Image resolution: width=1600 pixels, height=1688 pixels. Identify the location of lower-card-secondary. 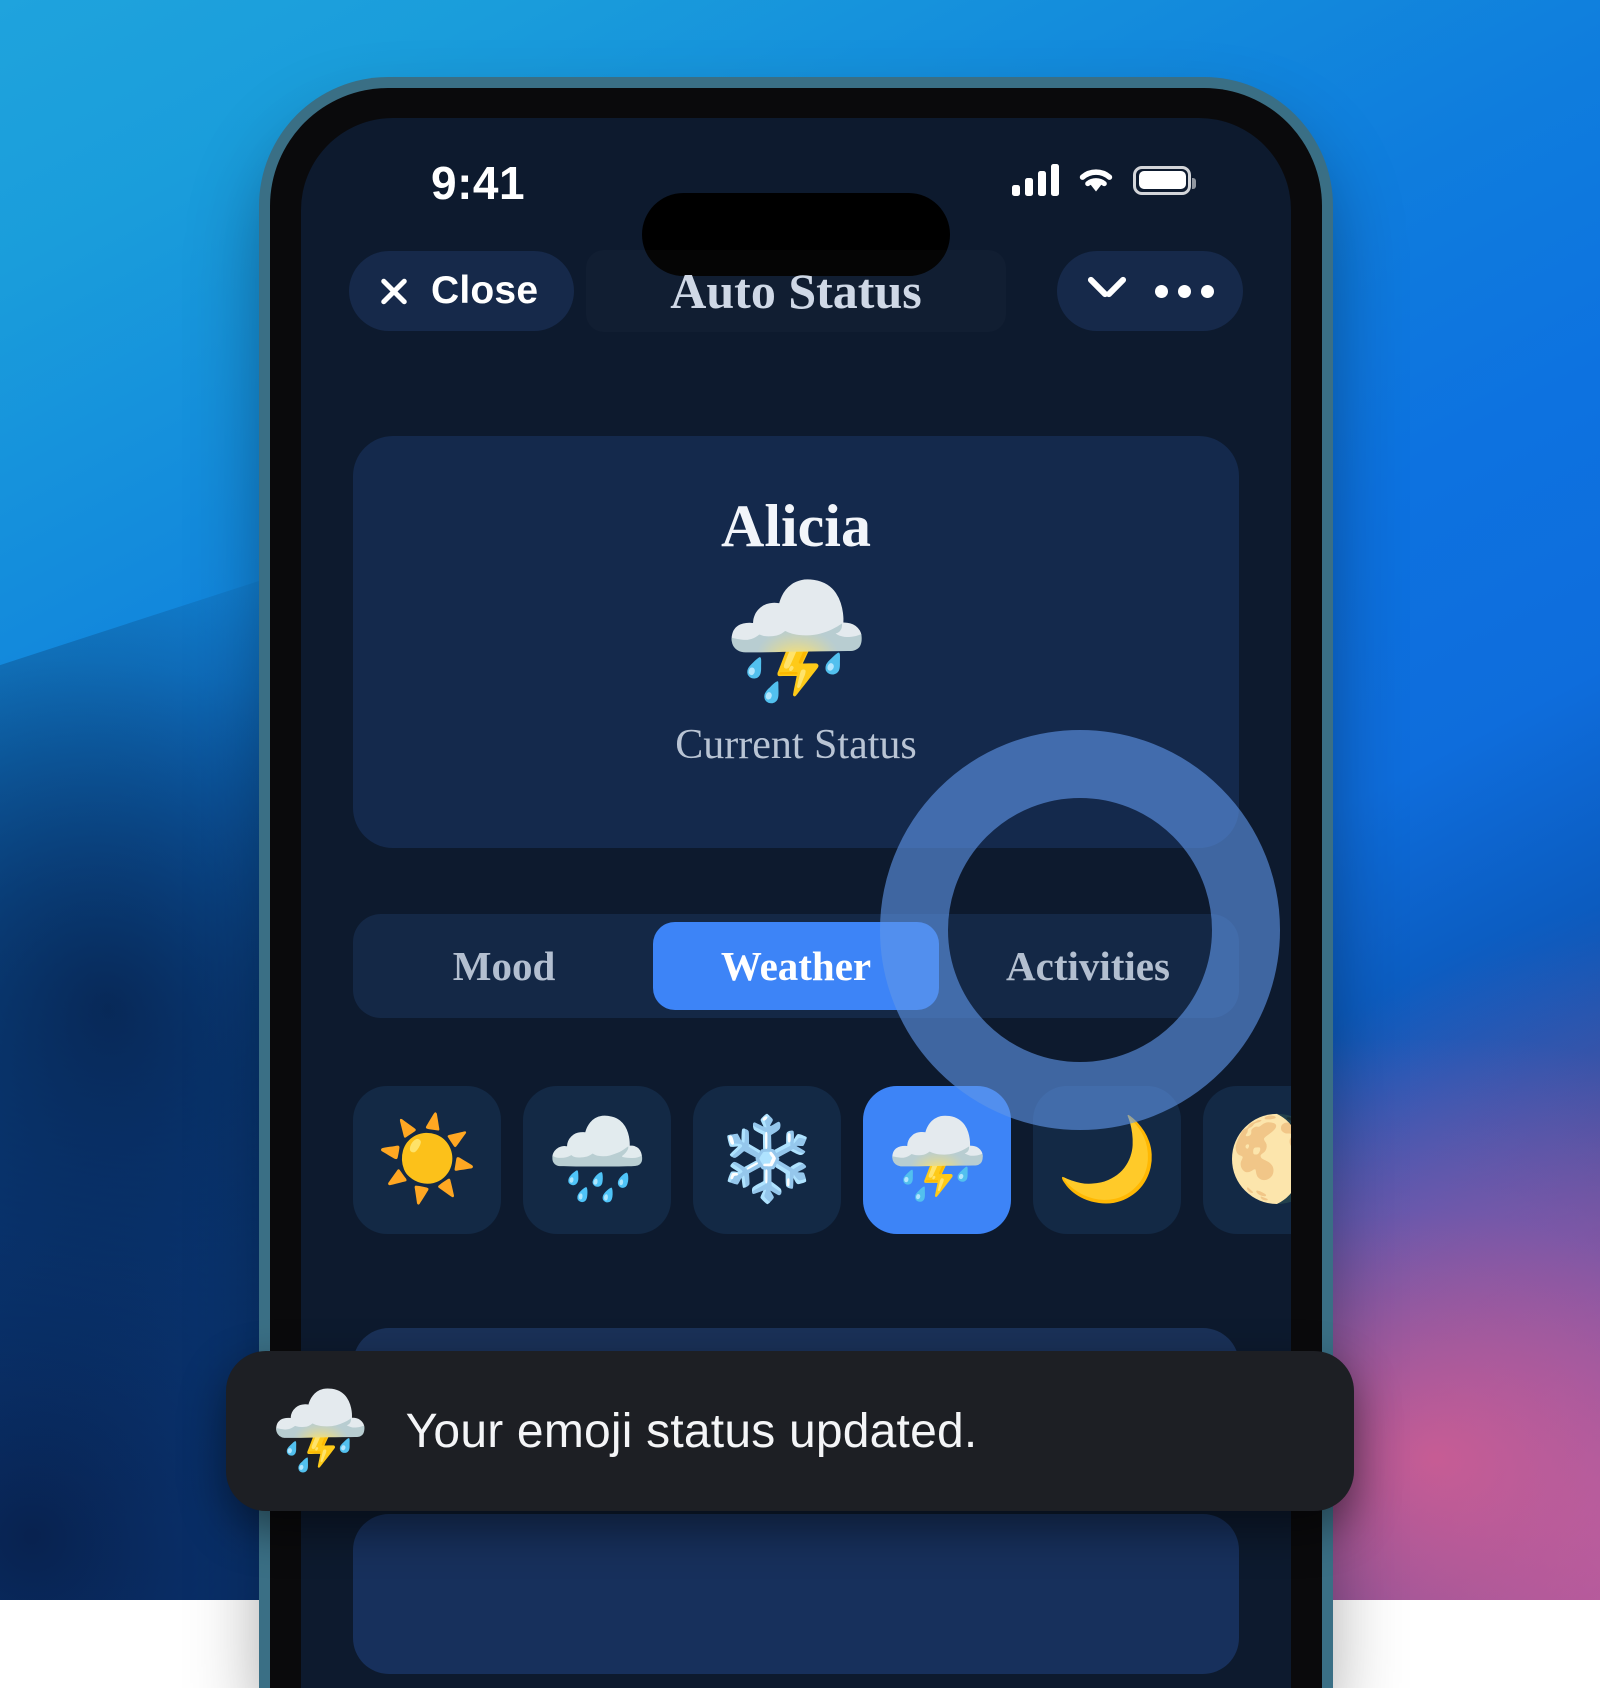
(796, 1594).